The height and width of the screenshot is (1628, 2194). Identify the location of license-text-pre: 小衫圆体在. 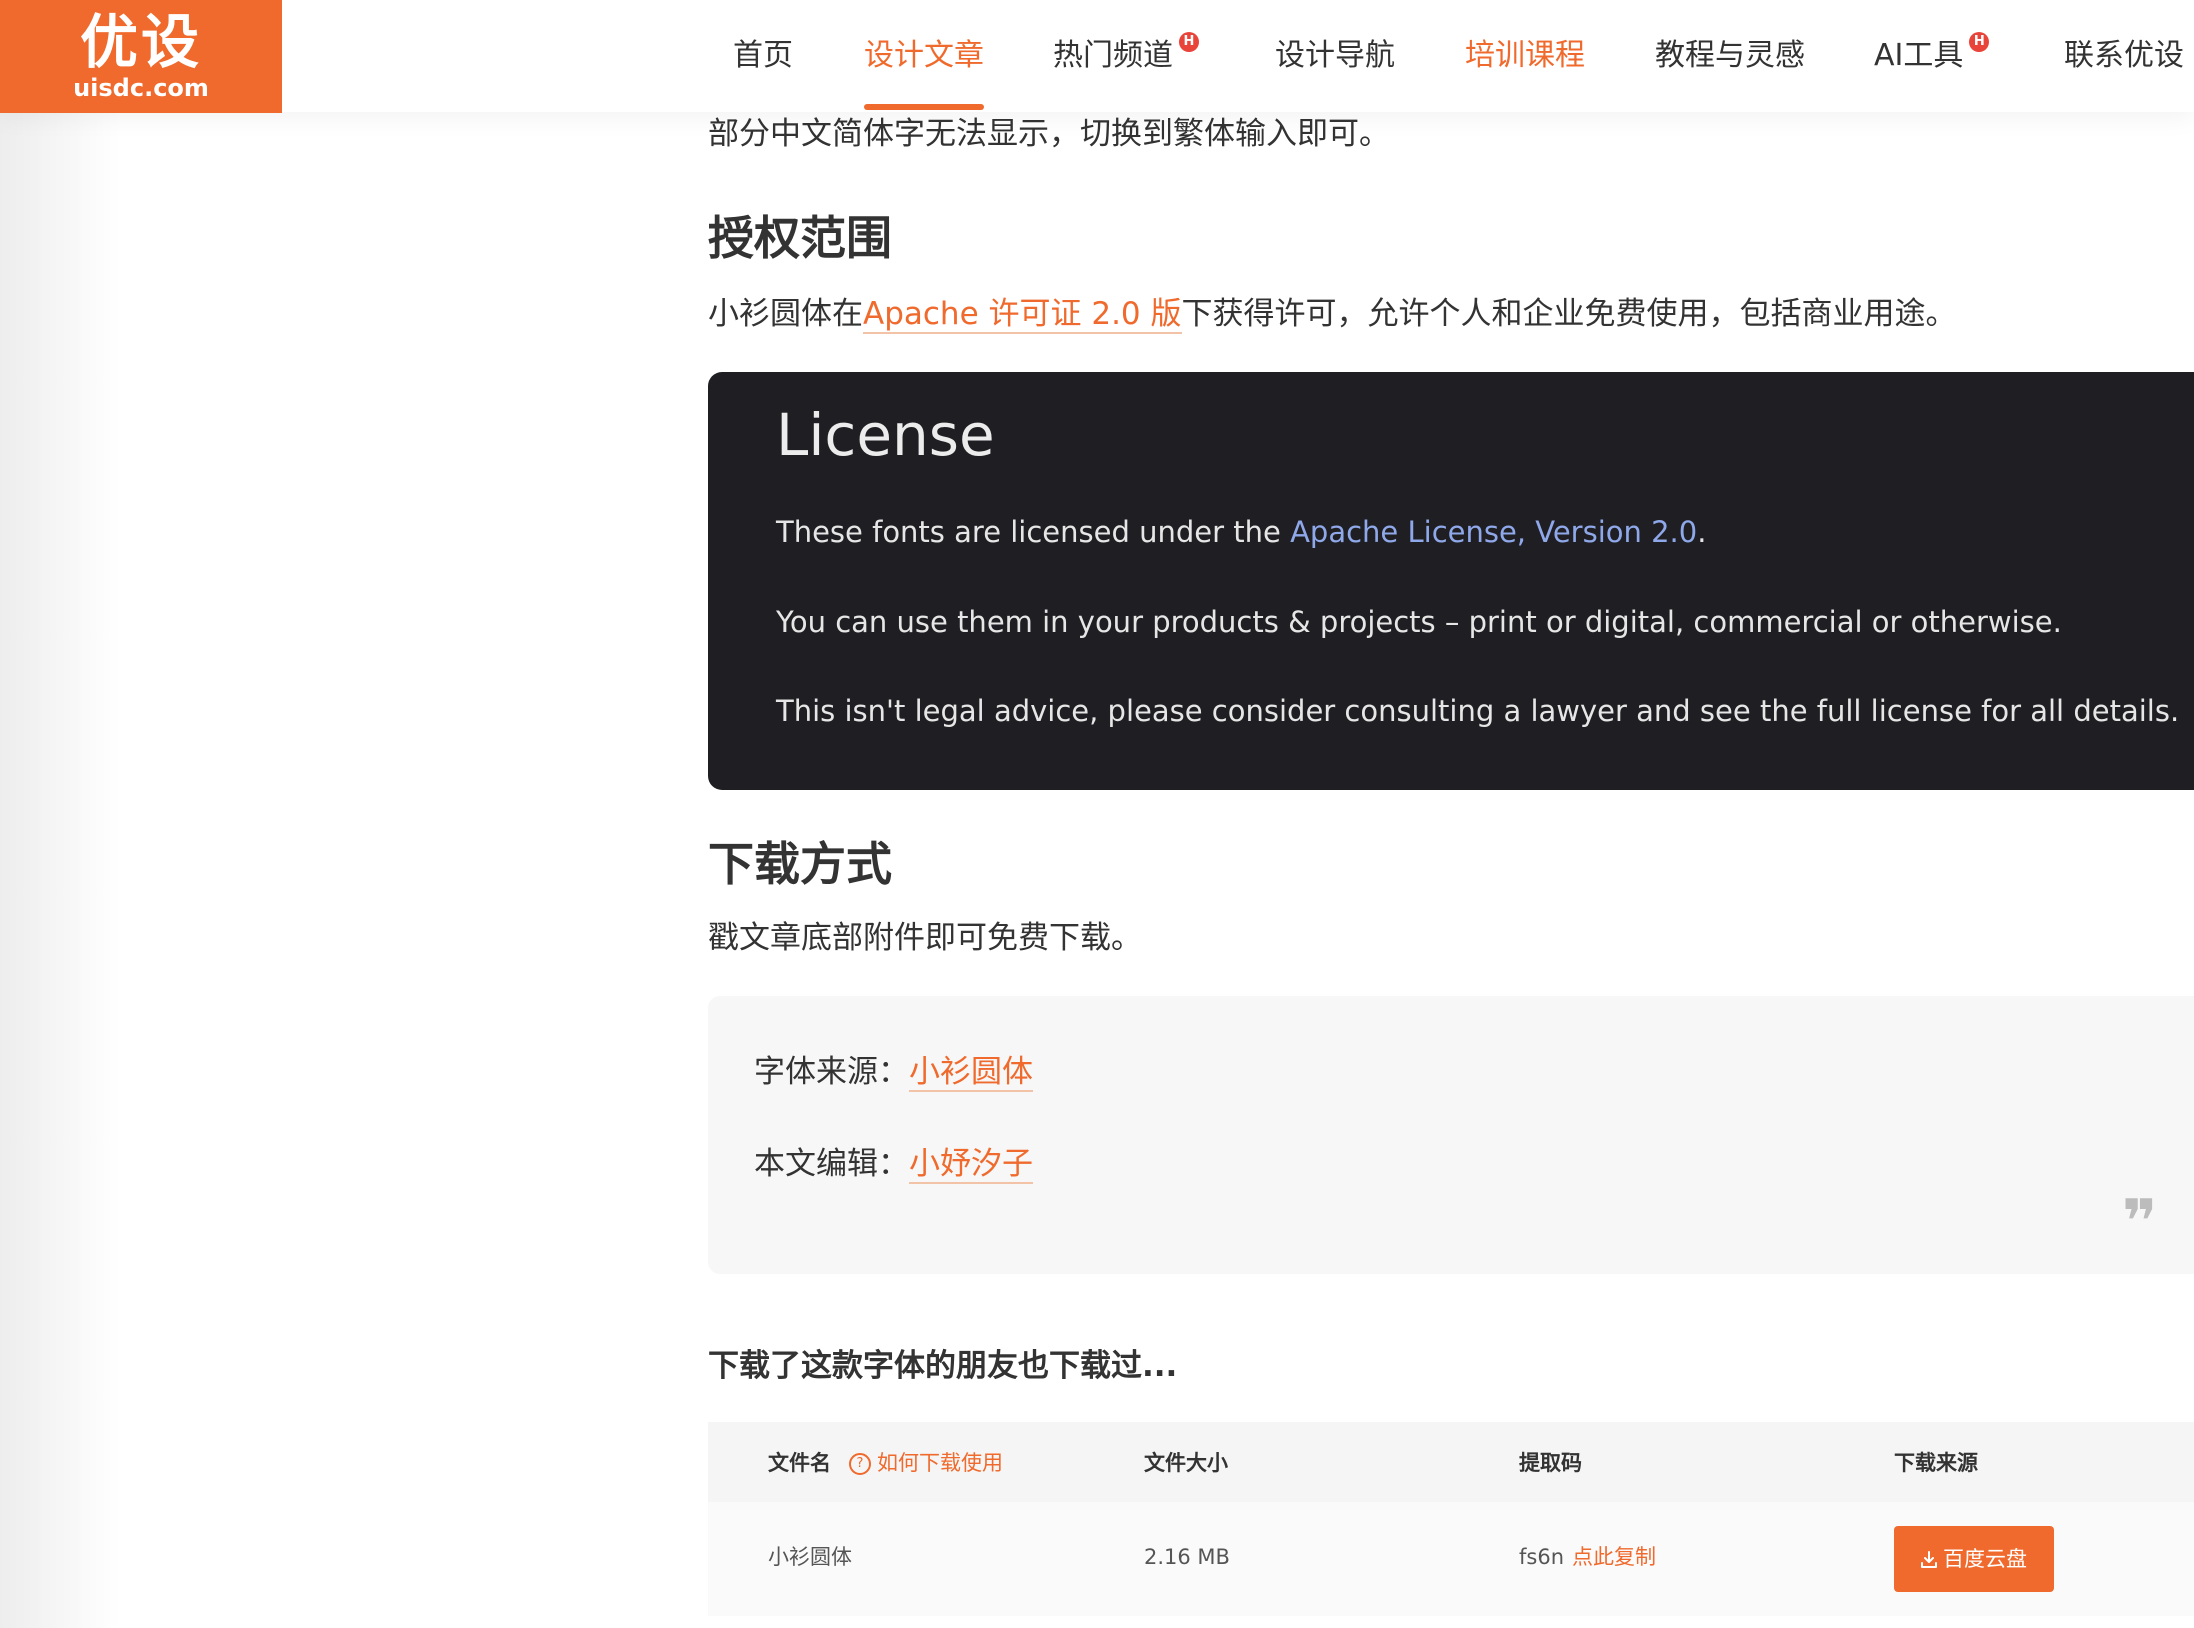
(785, 314).